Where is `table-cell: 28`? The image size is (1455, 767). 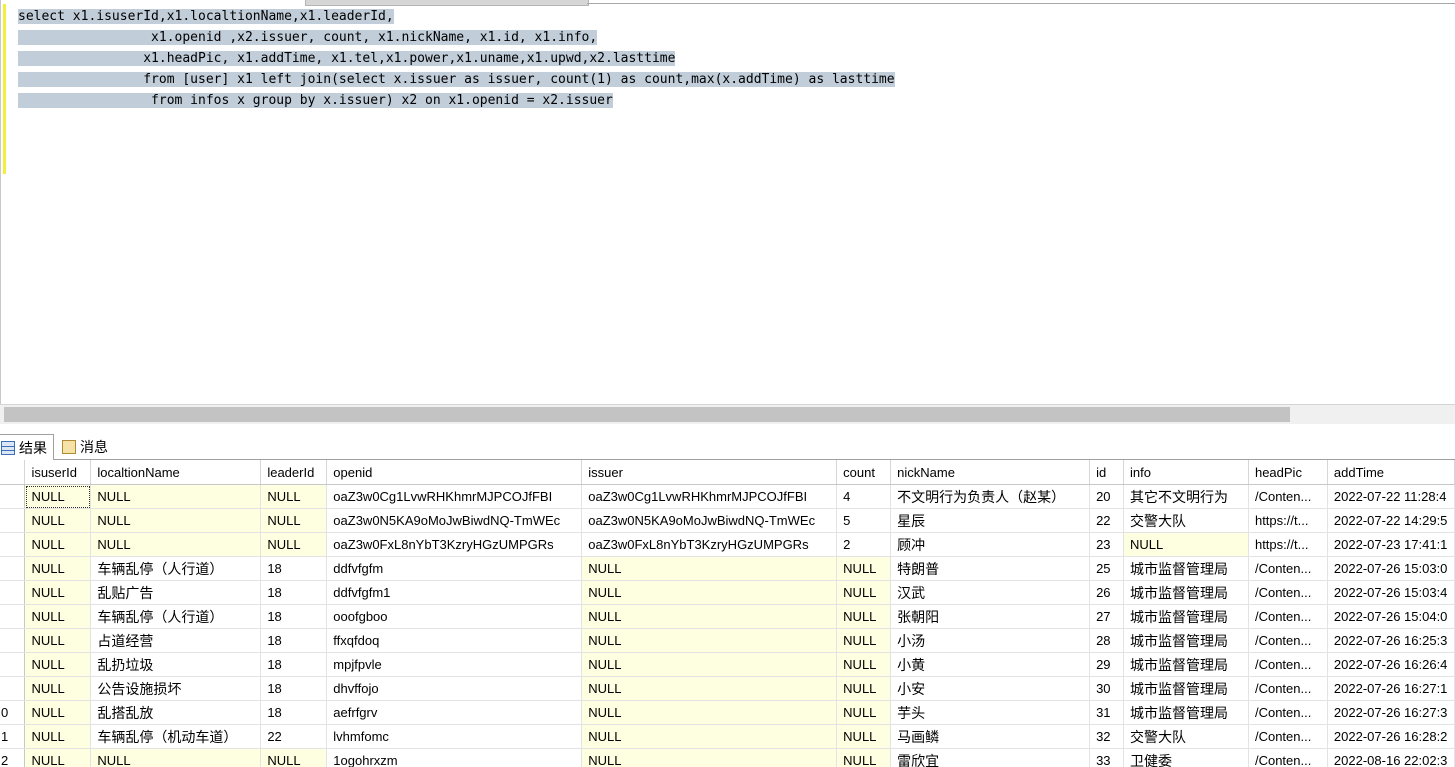 table-cell: 28 is located at coordinates (1107, 640).